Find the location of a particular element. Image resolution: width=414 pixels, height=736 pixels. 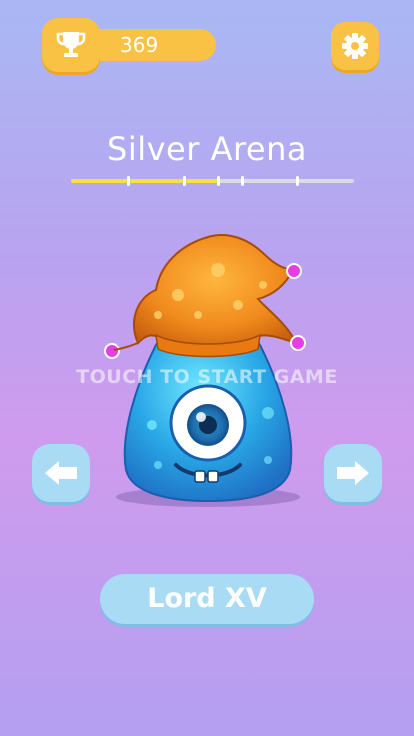

next-character-button is located at coordinates (353, 473).